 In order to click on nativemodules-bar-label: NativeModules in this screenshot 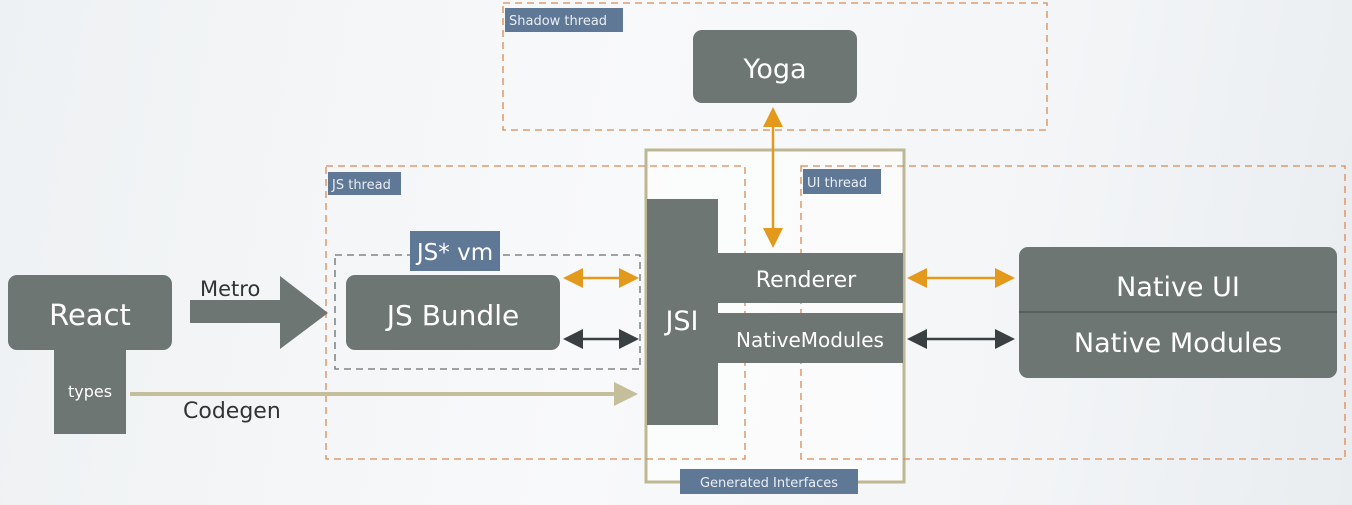, I will do `click(810, 340)`.